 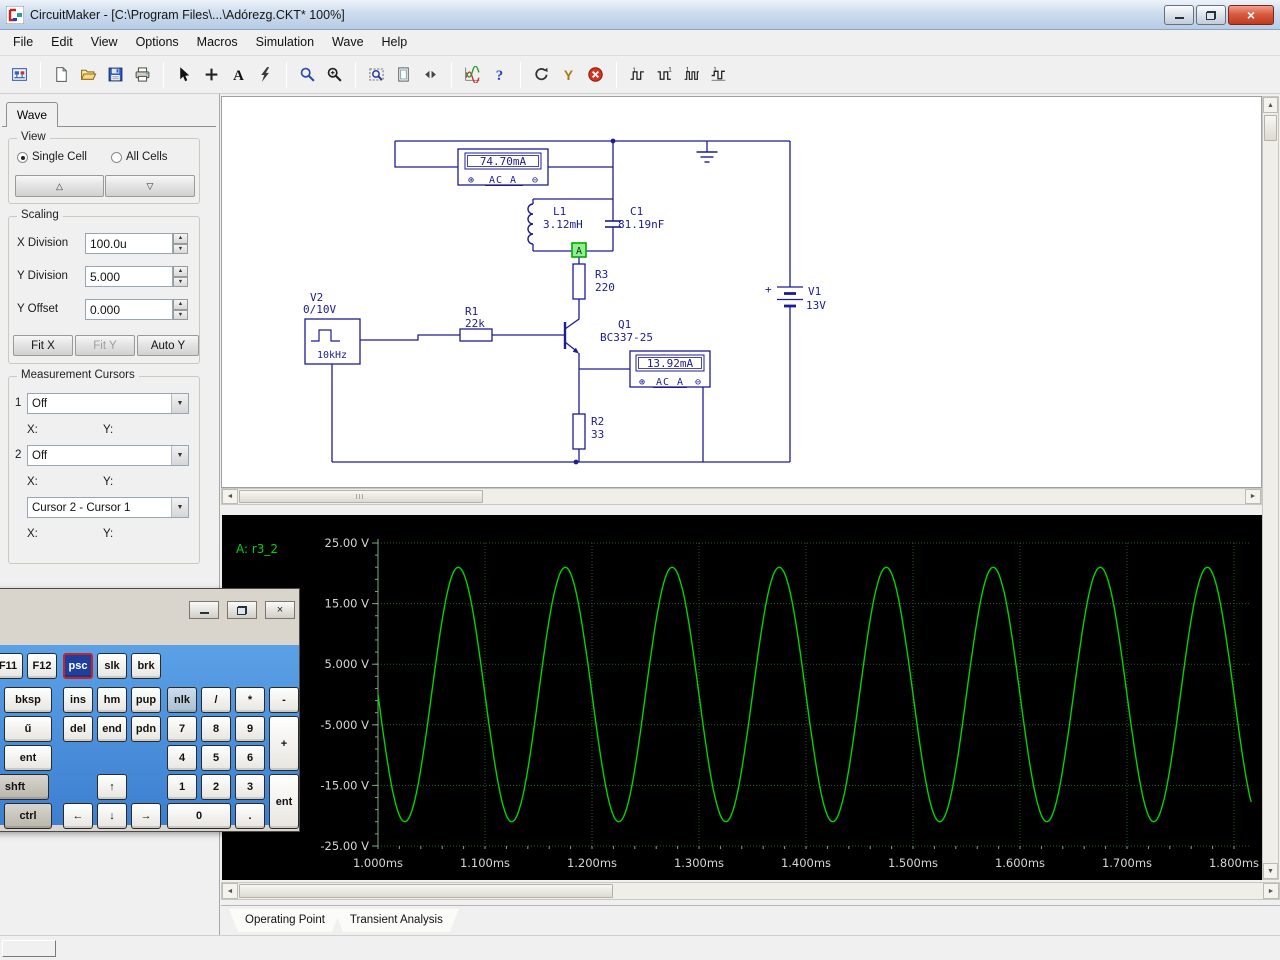 What do you see at coordinates (62, 42) in the screenshot?
I see `menu-item-edit: Edit` at bounding box center [62, 42].